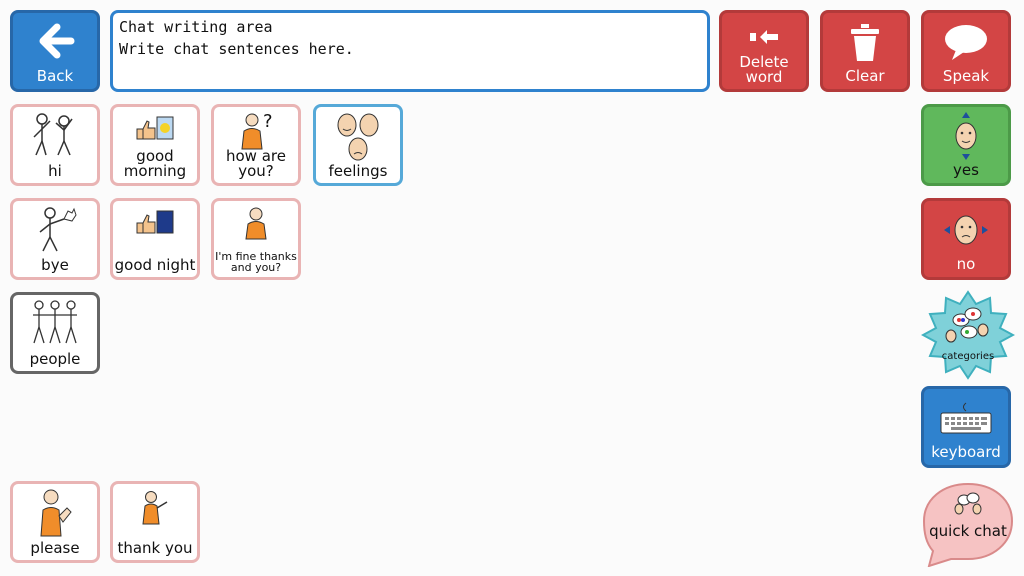 The width and height of the screenshot is (1024, 576). Describe the element at coordinates (155, 163) in the screenshot. I see `good-morning-label: good morning` at that location.